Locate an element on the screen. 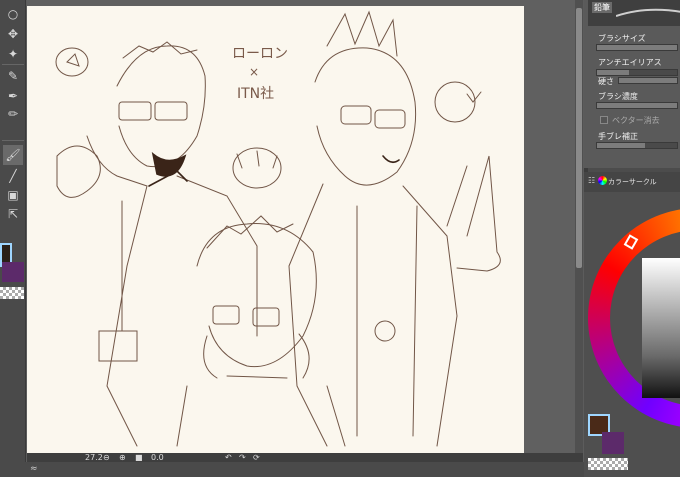  anti-alias-label: アンチエイリアス is located at coordinates (630, 62).